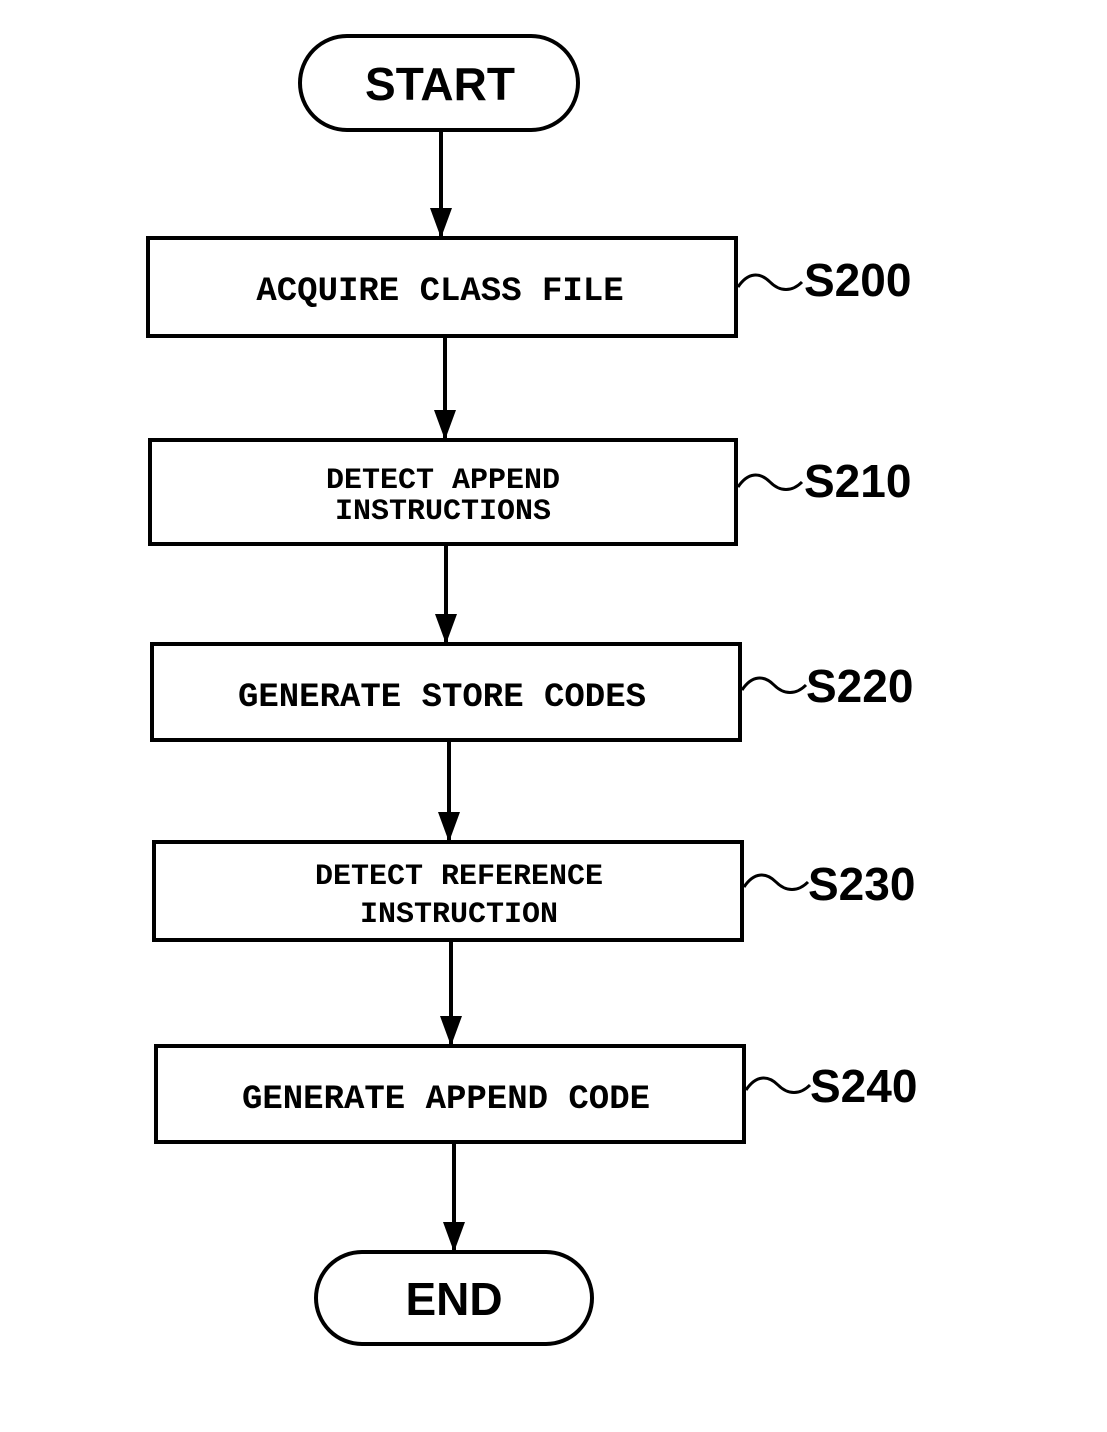 The width and height of the screenshot is (1107, 1432). Describe the element at coordinates (446, 1100) in the screenshot. I see `step-text: GENERATE APPEND CODE` at that location.